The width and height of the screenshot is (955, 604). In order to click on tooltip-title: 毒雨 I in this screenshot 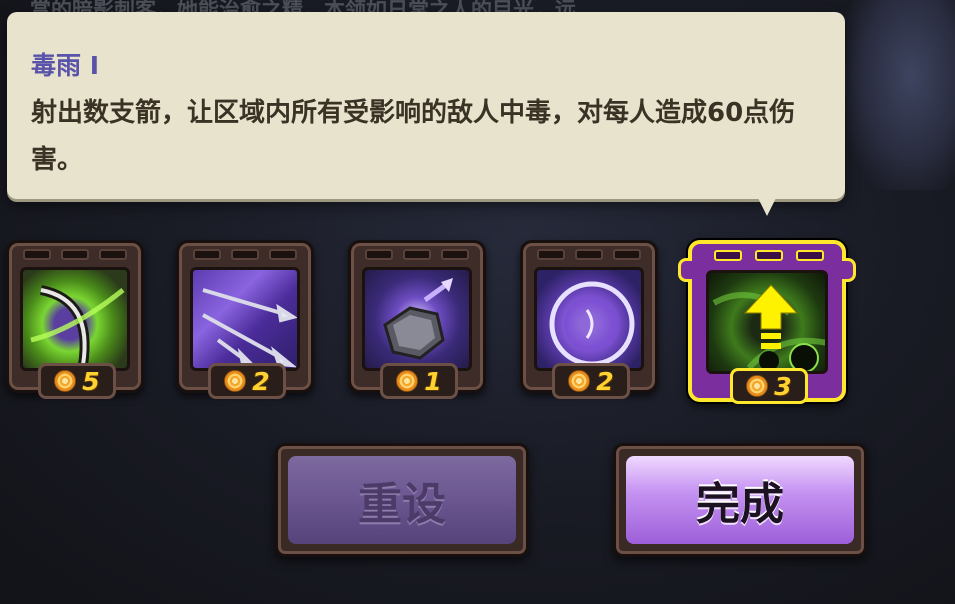, I will do `click(65, 65)`.